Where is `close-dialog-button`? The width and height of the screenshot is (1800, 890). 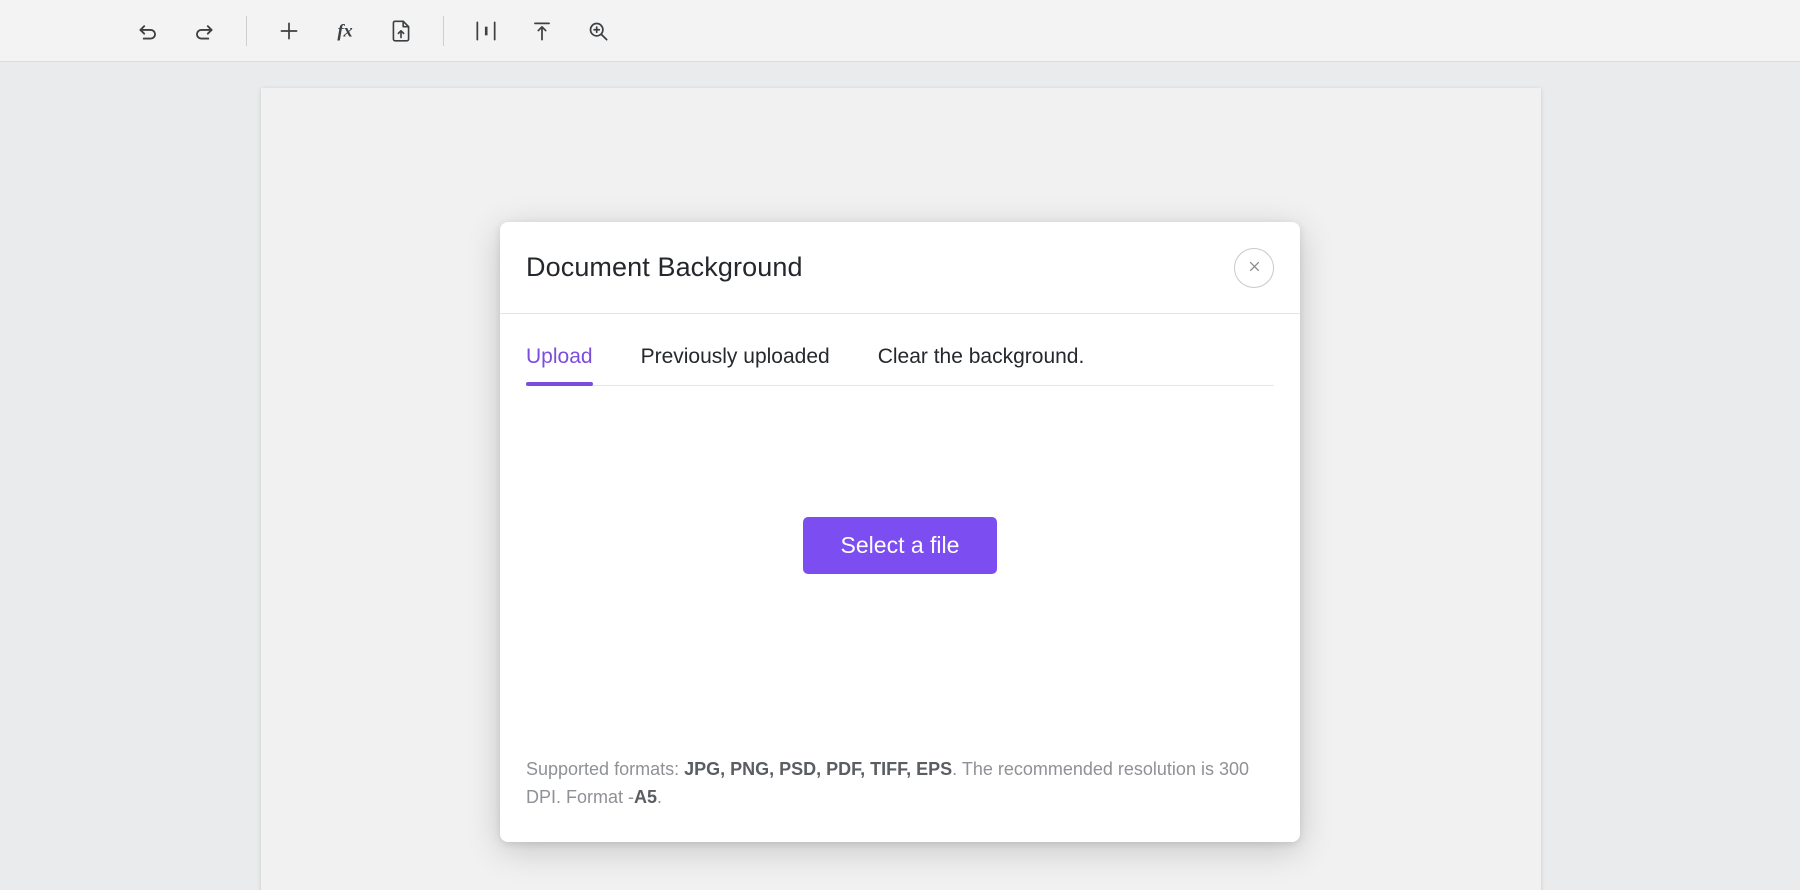
close-dialog-button is located at coordinates (1254, 267).